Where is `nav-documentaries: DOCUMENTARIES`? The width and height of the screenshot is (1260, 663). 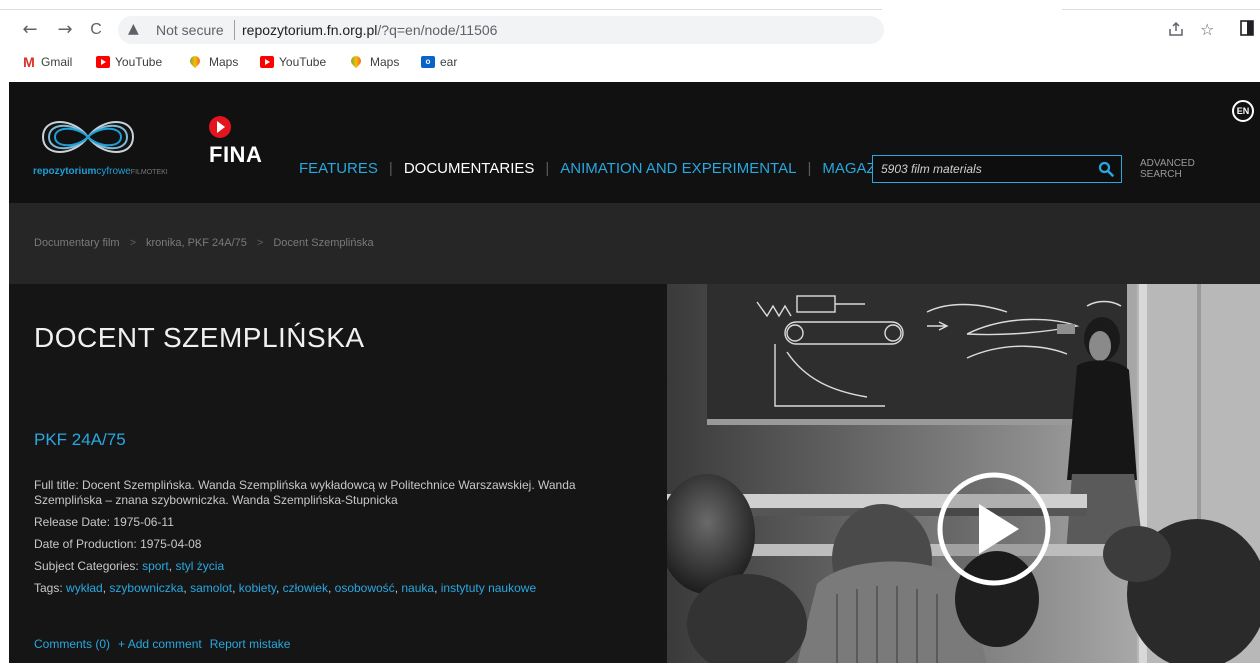
nav-documentaries: DOCUMENTARIES is located at coordinates (469, 168).